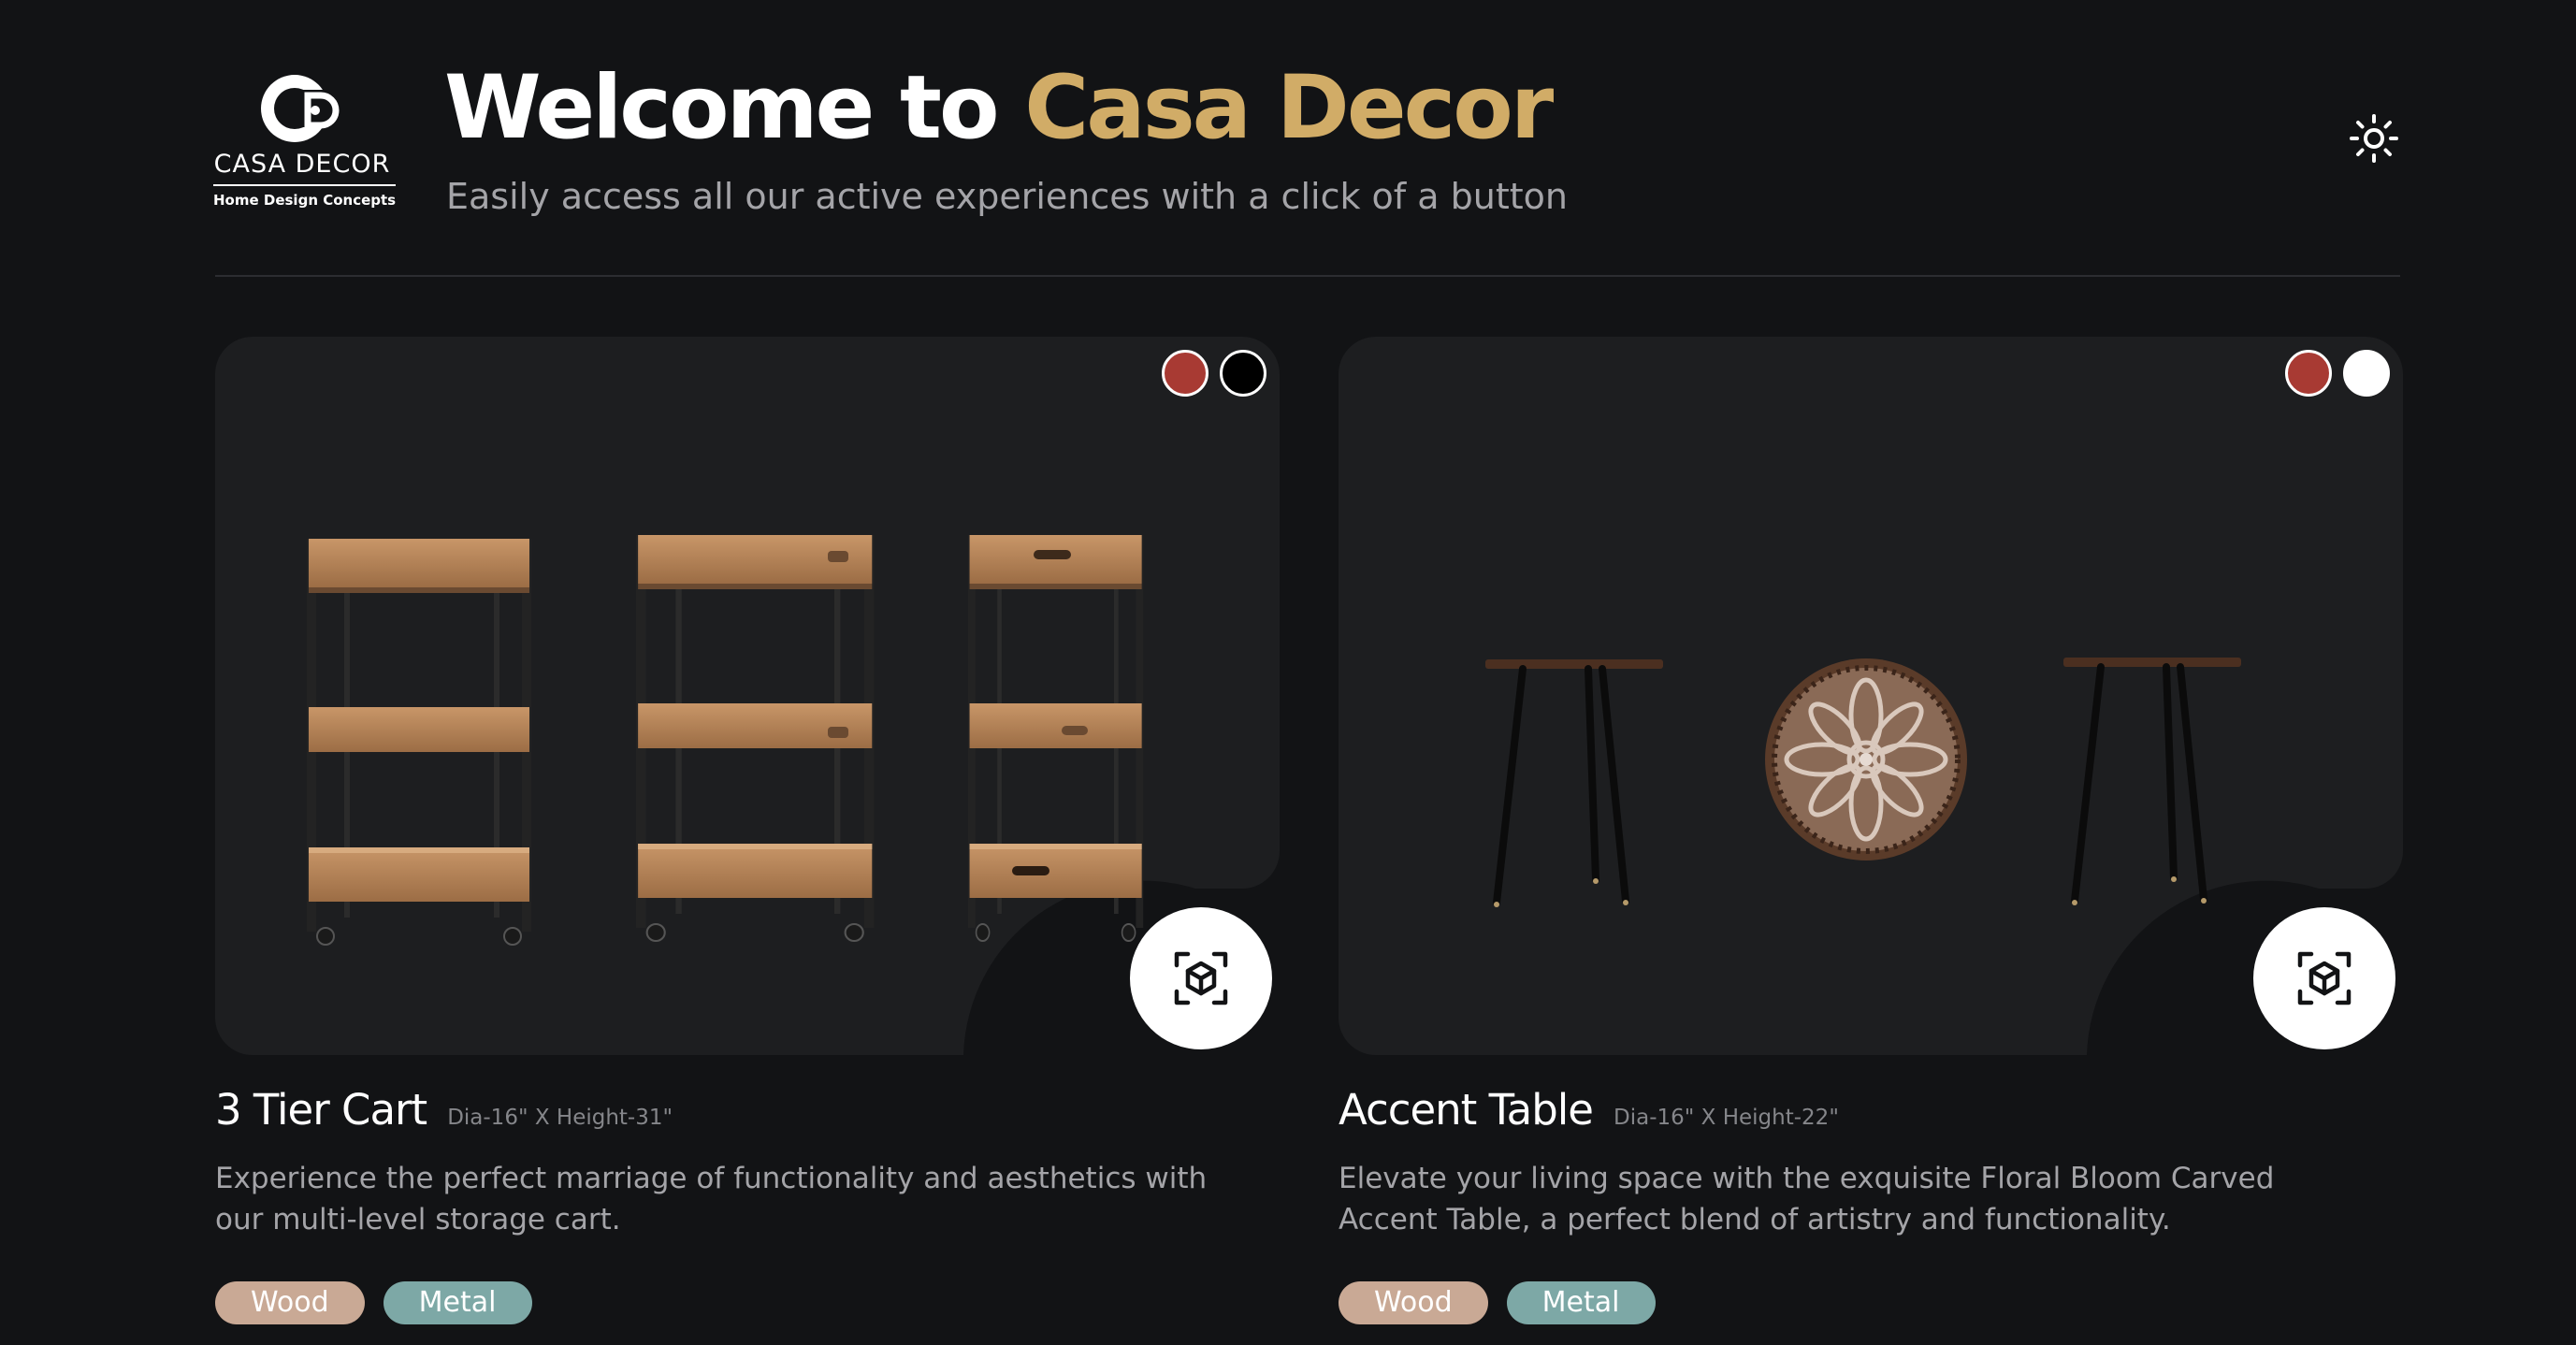  I want to click on swatch-white, so click(2366, 374).